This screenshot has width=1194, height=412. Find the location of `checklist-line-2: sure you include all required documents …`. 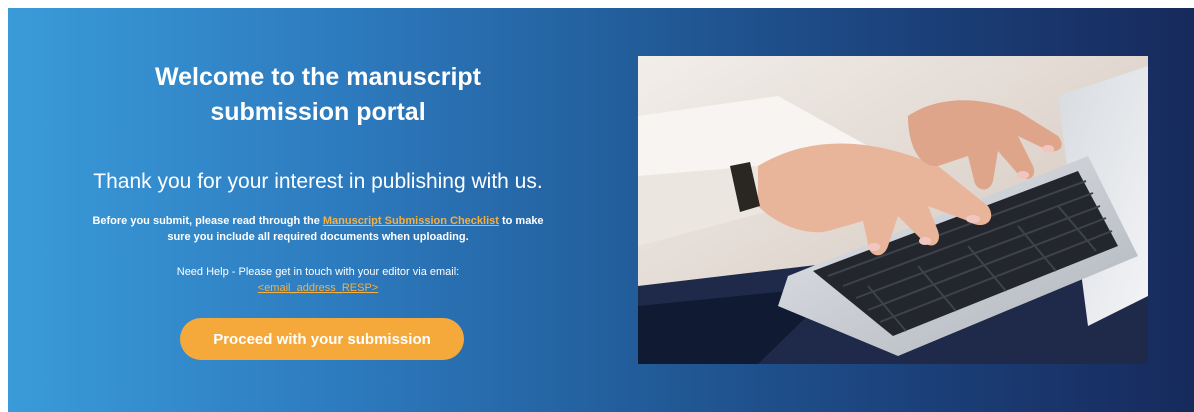

checklist-line-2: sure you include all required documents … is located at coordinates (318, 237).